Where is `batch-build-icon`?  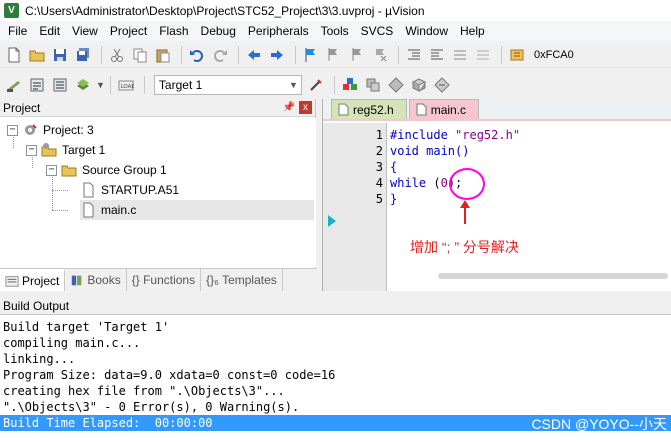 batch-build-icon is located at coordinates (83, 85).